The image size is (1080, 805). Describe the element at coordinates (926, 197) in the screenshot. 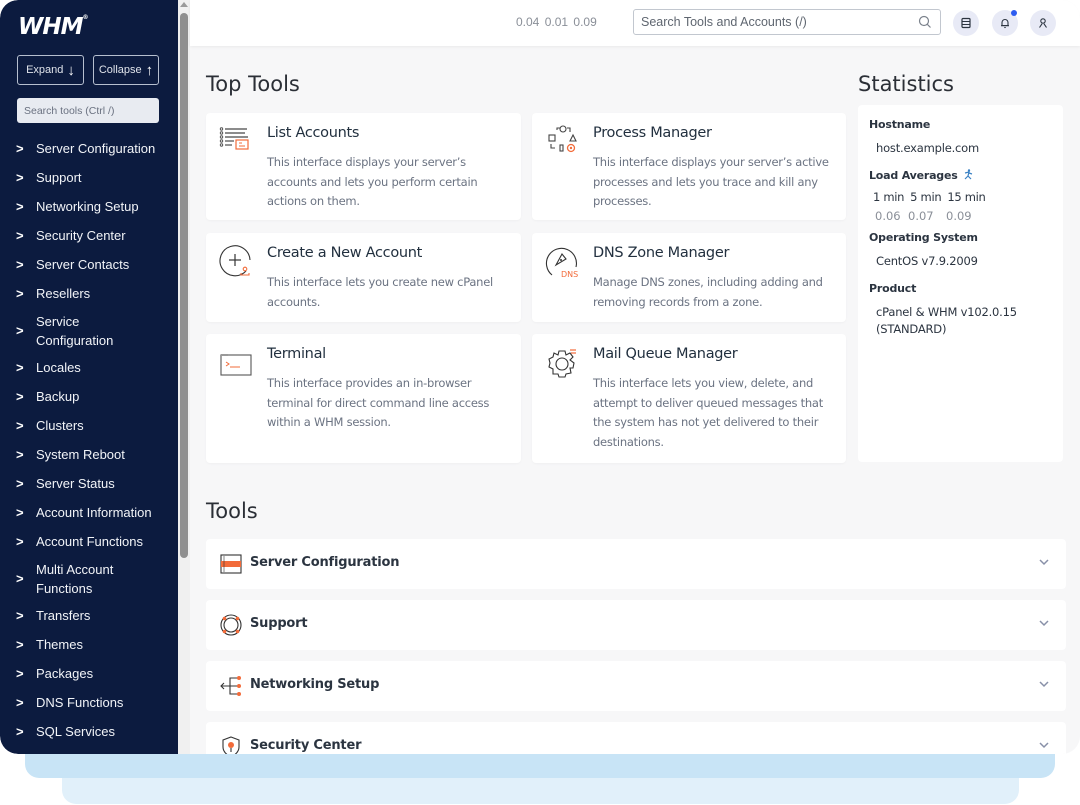

I see `load-header-5min: 5 min` at that location.